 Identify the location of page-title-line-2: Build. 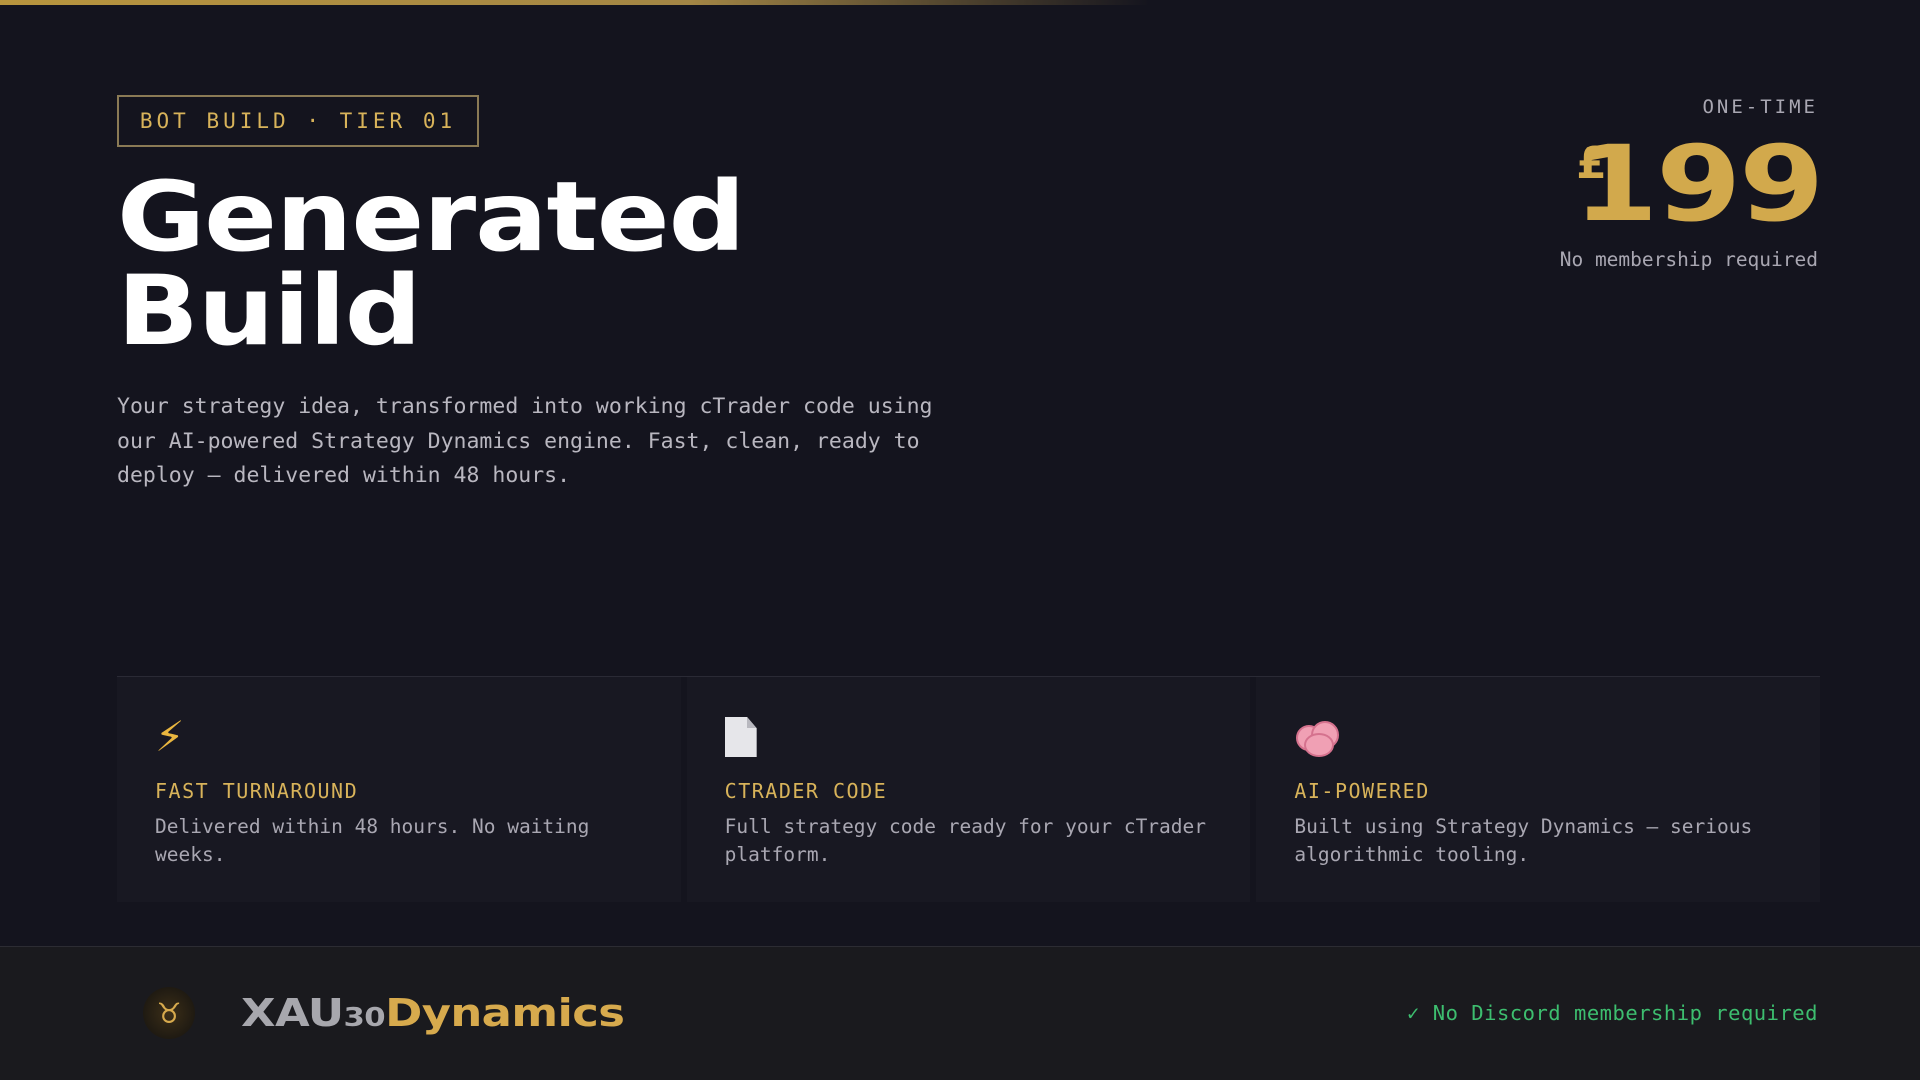
(269, 311).